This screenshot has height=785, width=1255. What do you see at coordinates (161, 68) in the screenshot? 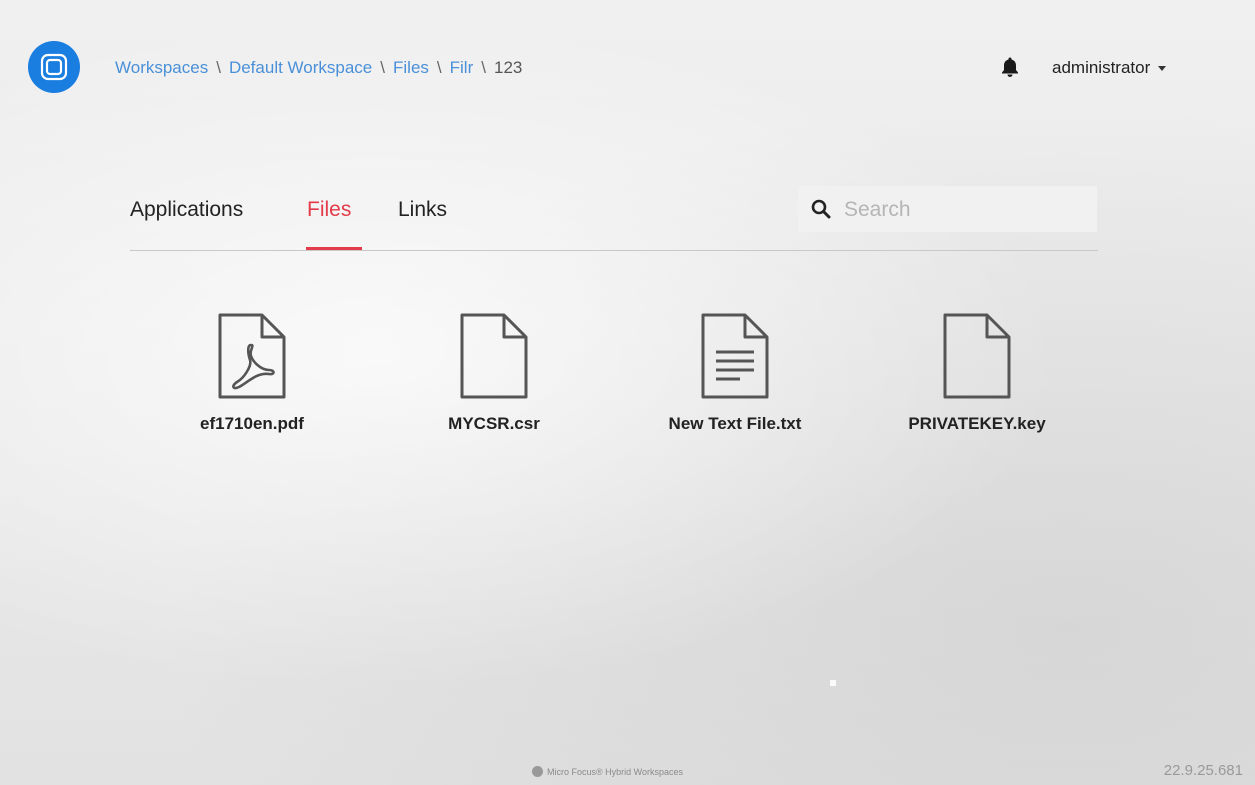
I see `breadcrumb-workspaces: Workspaces` at bounding box center [161, 68].